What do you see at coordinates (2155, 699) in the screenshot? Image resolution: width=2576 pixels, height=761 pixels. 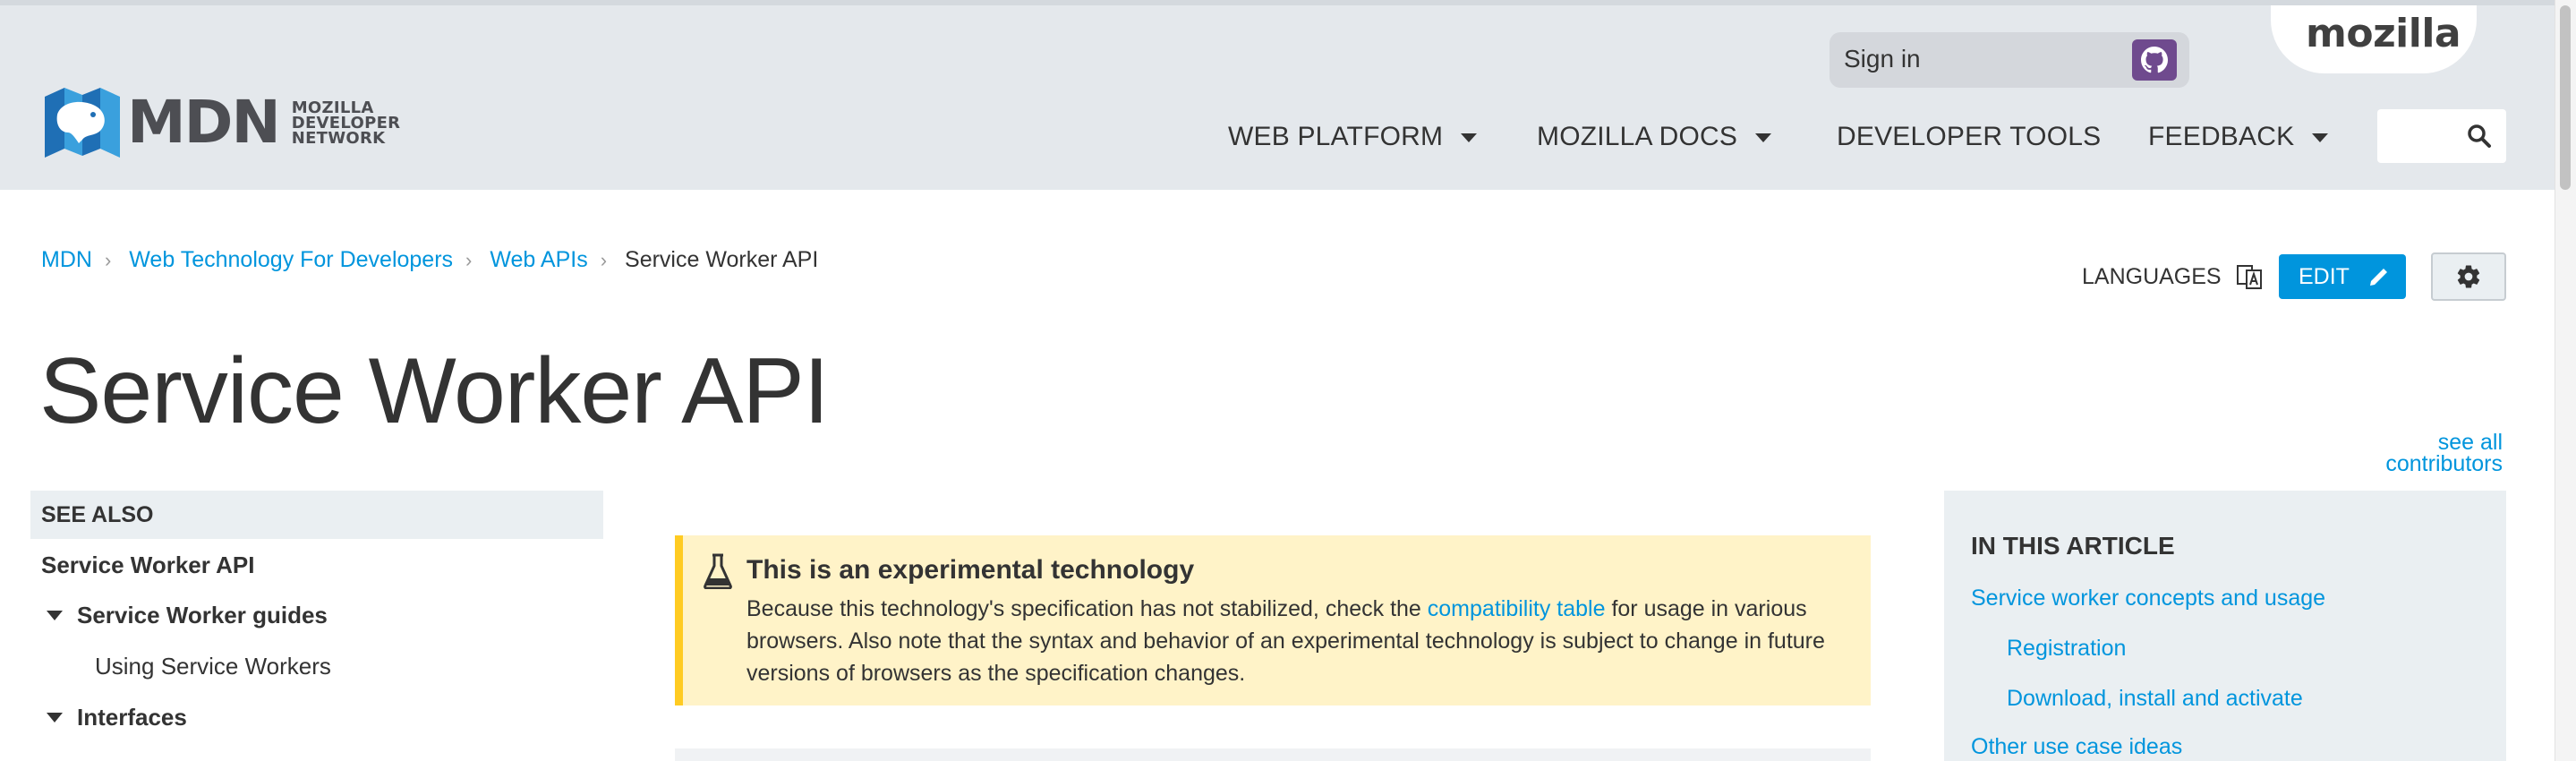 I see `toc-link: Download, install and activate` at bounding box center [2155, 699].